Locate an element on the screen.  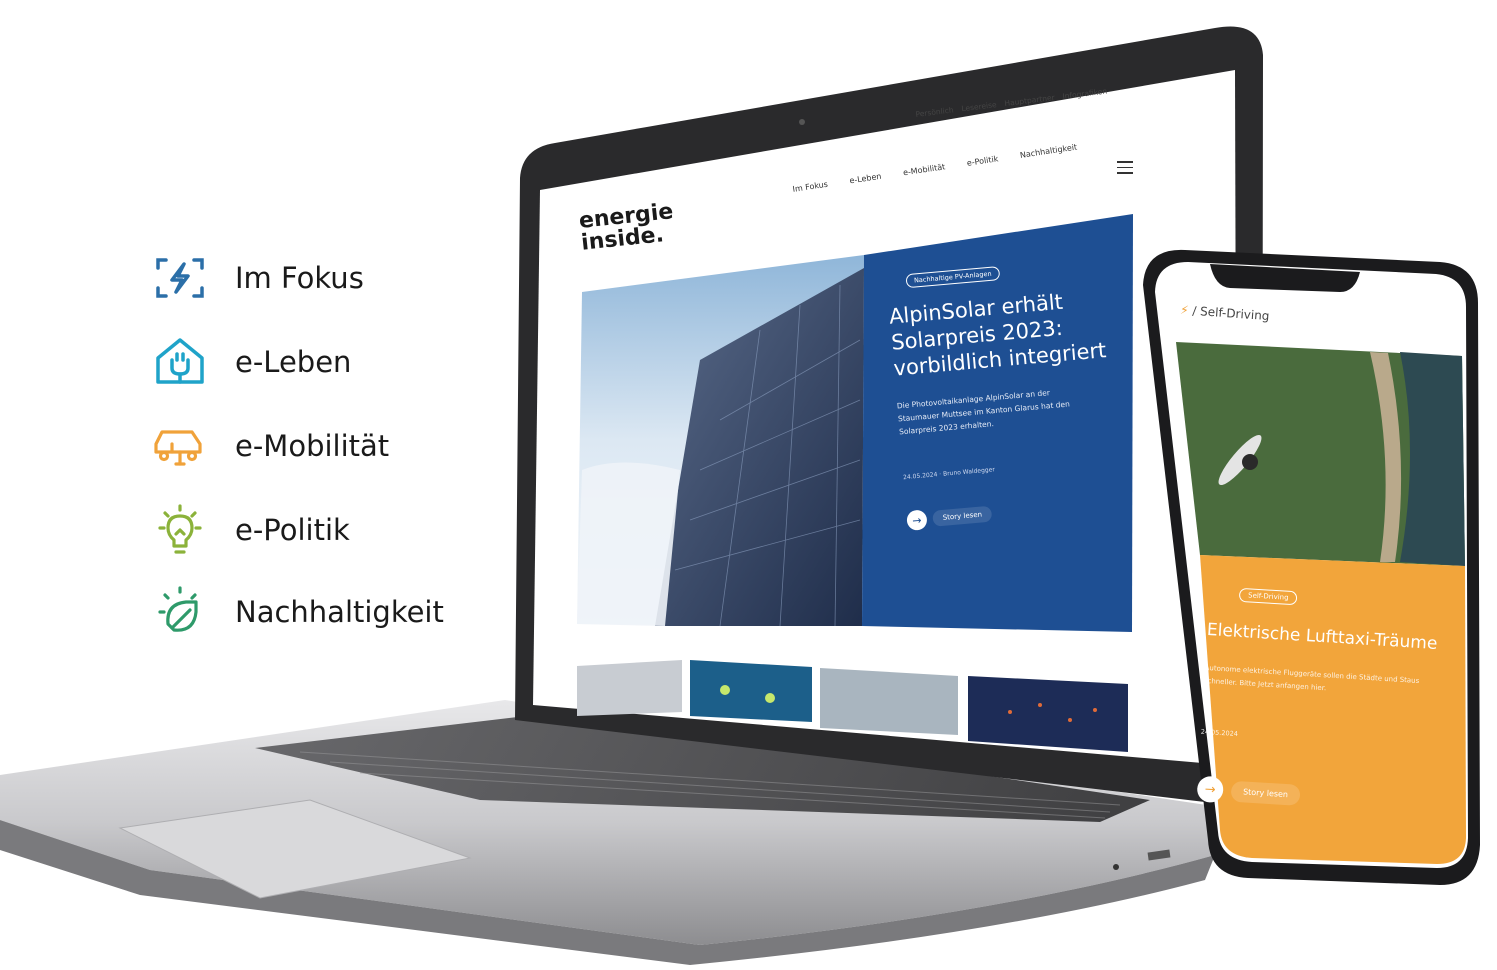
house-plug-icon is located at coordinates (180, 362).